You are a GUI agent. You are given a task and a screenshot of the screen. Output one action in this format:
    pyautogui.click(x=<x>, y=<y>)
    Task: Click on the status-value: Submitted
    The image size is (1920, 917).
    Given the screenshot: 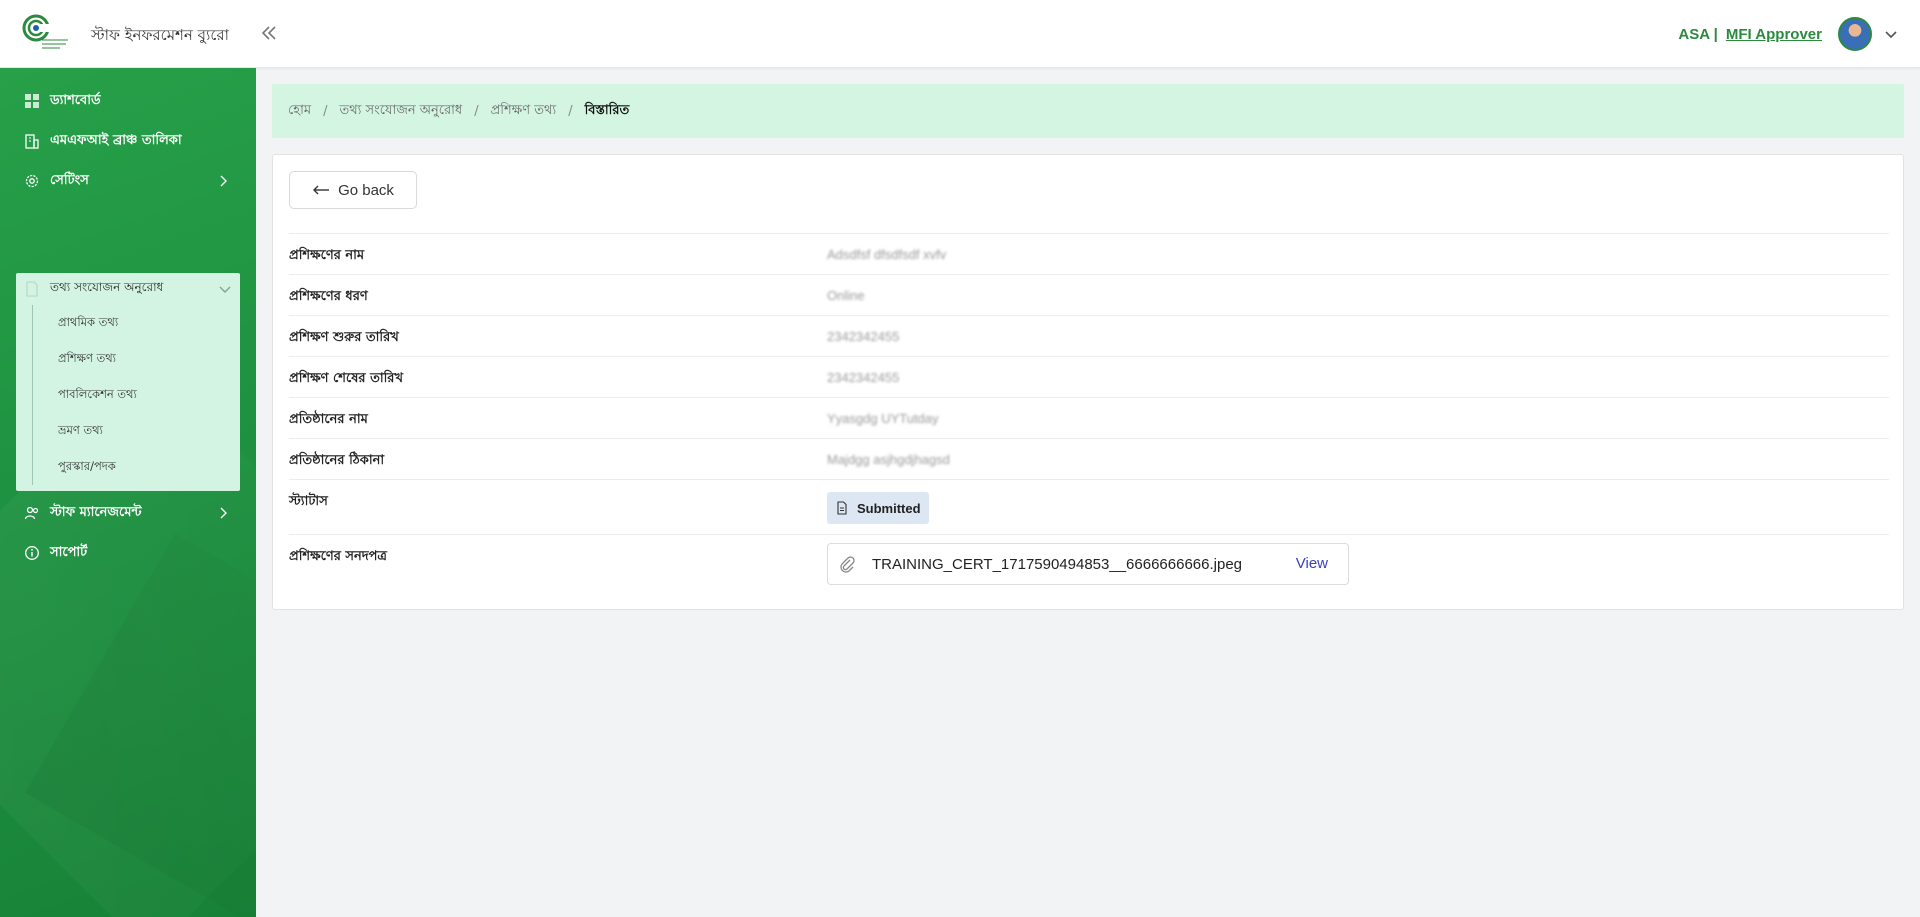 What is the action you would take?
    pyautogui.click(x=889, y=508)
    